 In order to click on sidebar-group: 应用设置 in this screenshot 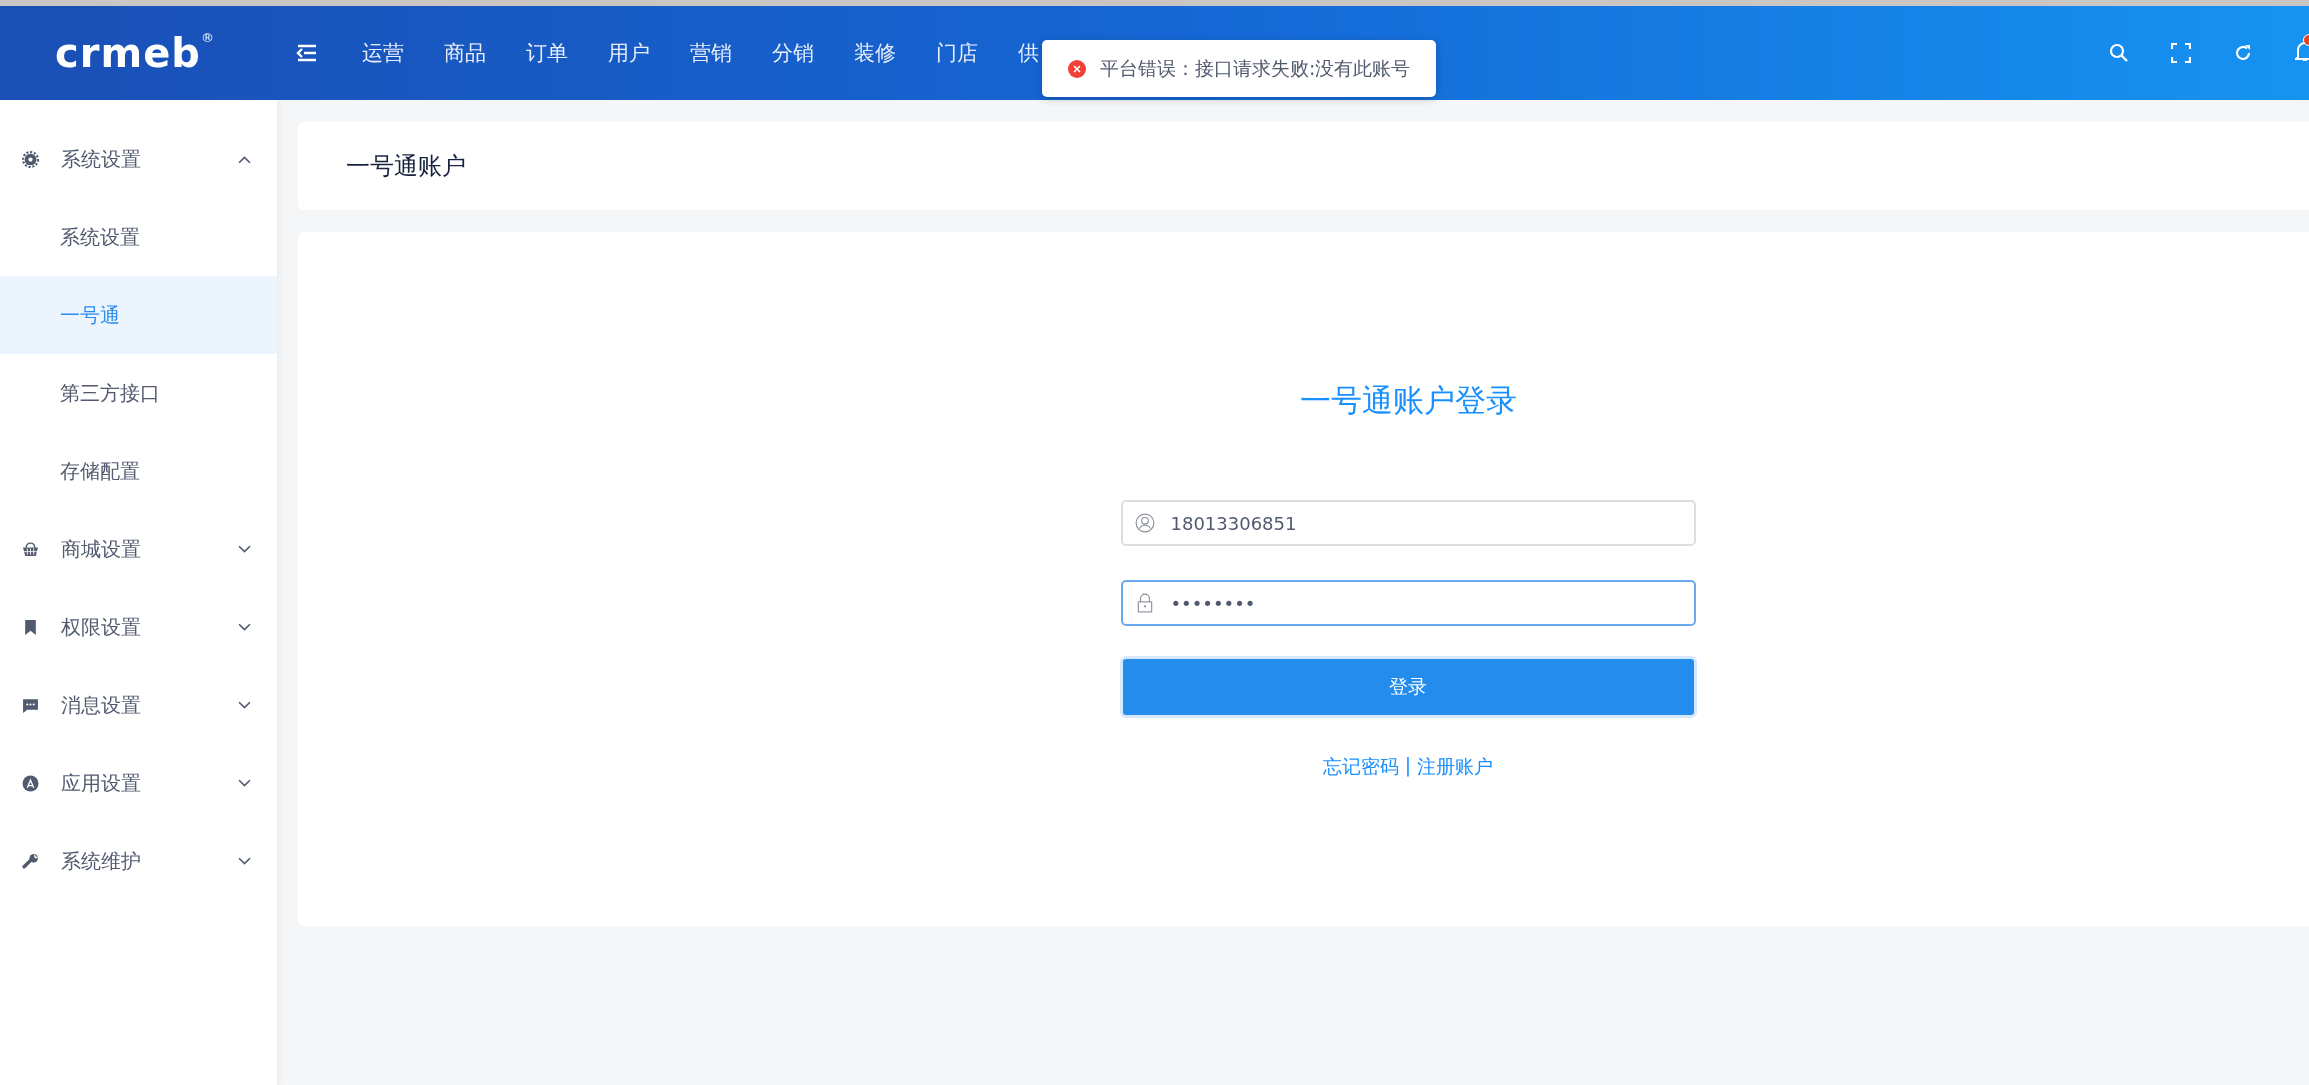, I will do `click(138, 783)`.